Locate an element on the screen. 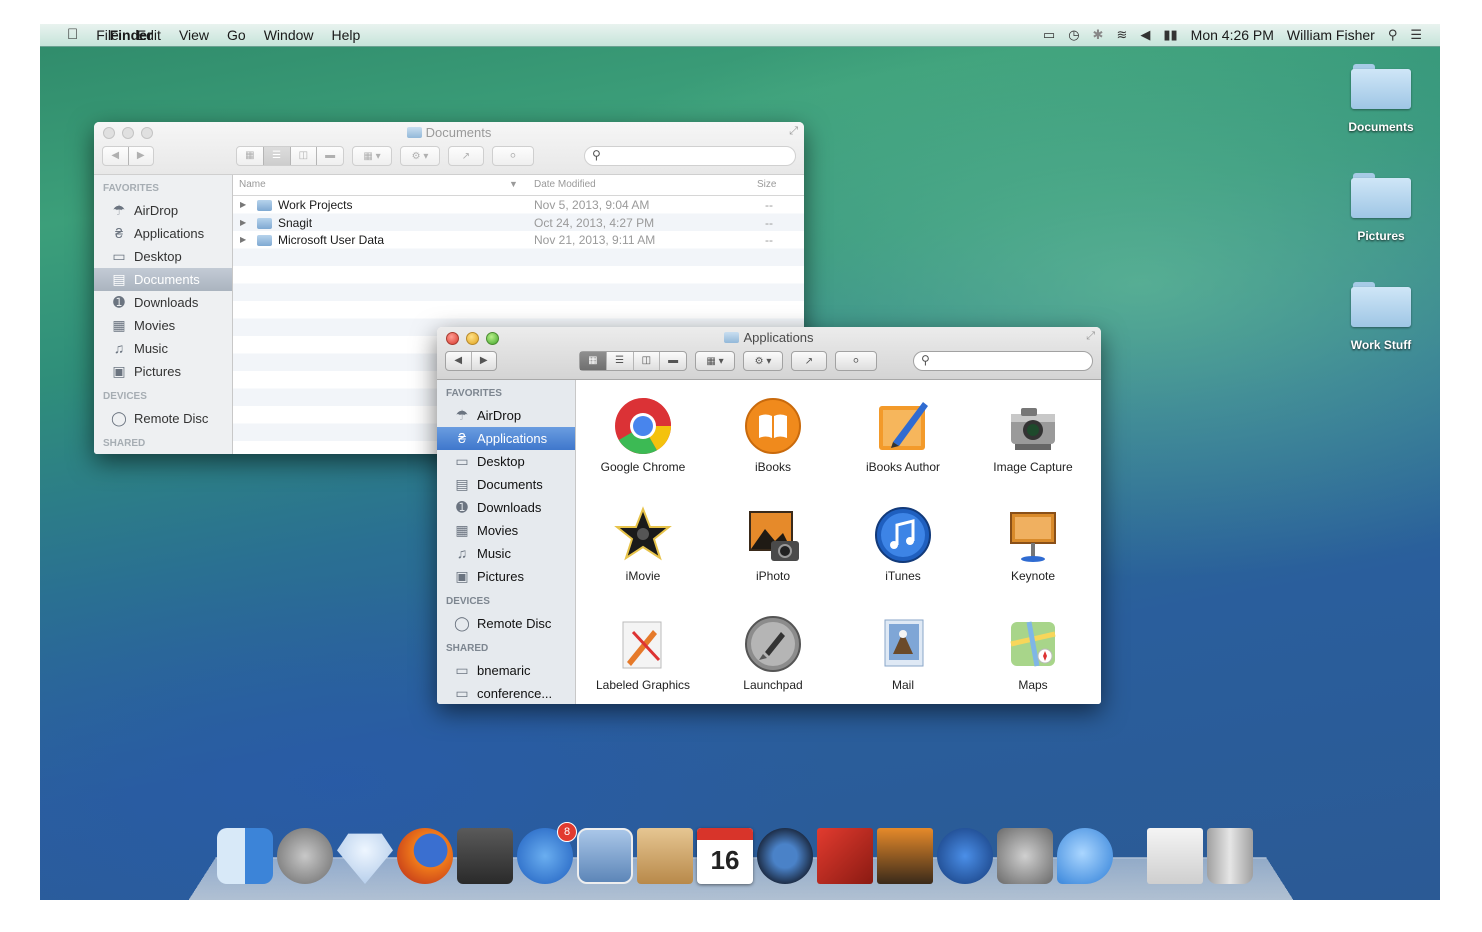 The width and height of the screenshot is (1482, 932). dock-facetime-icon is located at coordinates (785, 856).